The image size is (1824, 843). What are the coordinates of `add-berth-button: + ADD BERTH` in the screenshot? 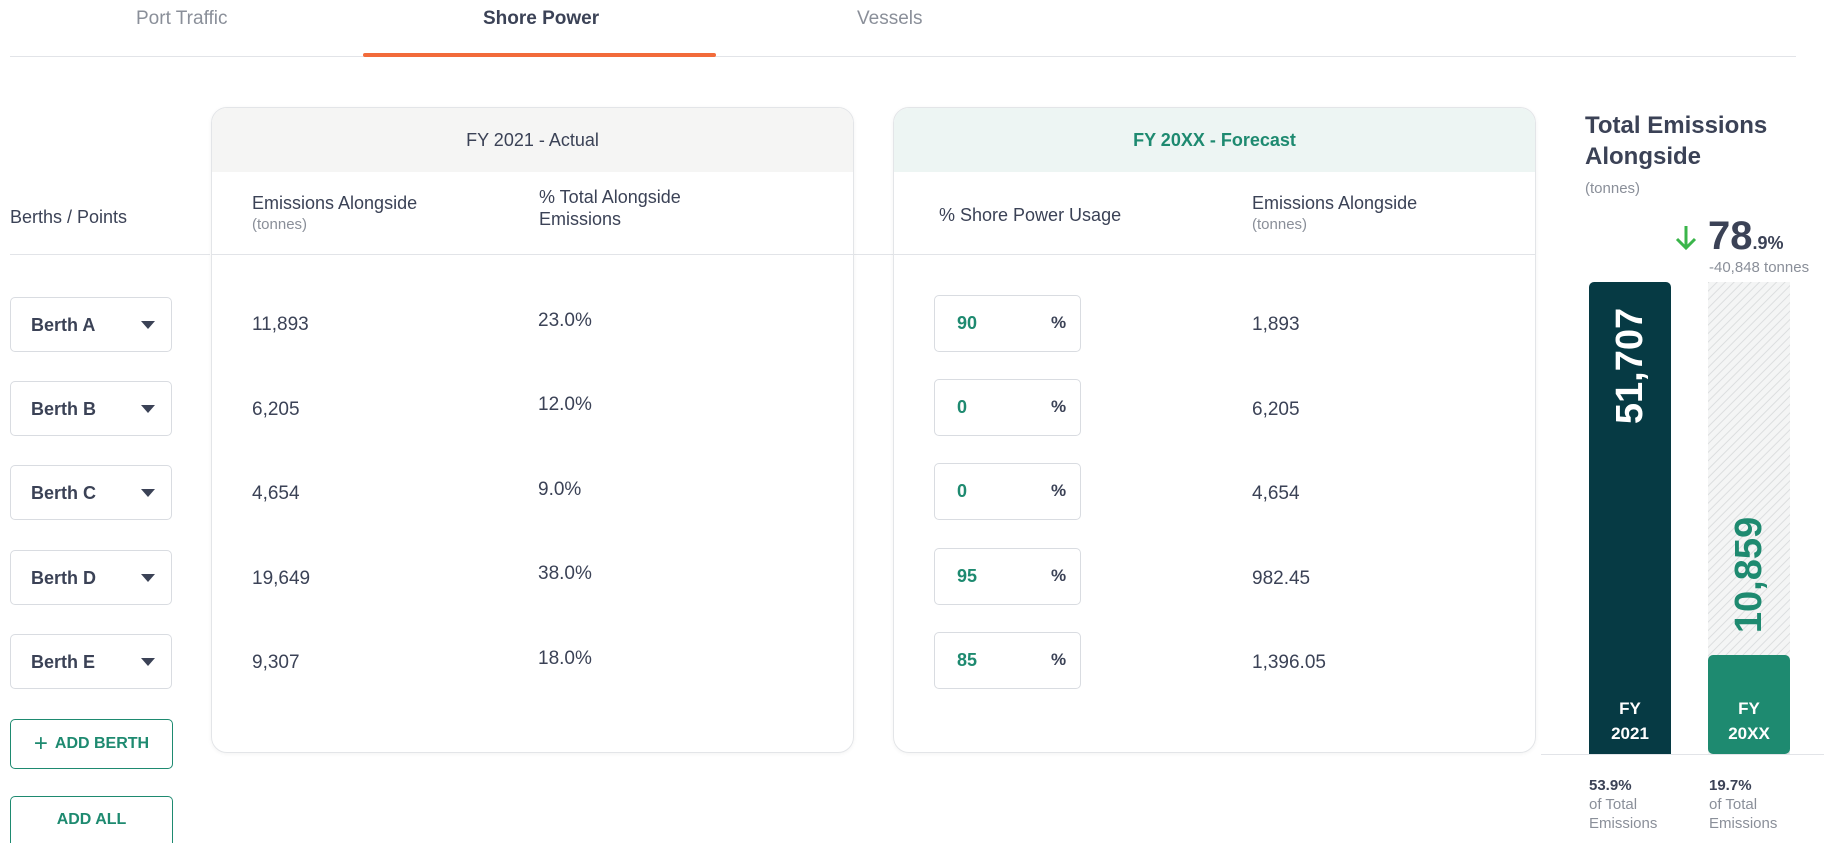 It's located at (91, 744).